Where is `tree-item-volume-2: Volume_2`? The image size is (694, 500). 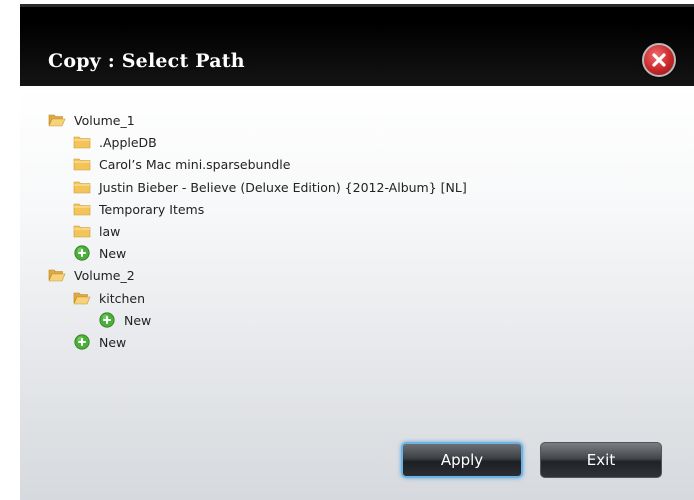 tree-item-volume-2: Volume_2 is located at coordinates (91, 275).